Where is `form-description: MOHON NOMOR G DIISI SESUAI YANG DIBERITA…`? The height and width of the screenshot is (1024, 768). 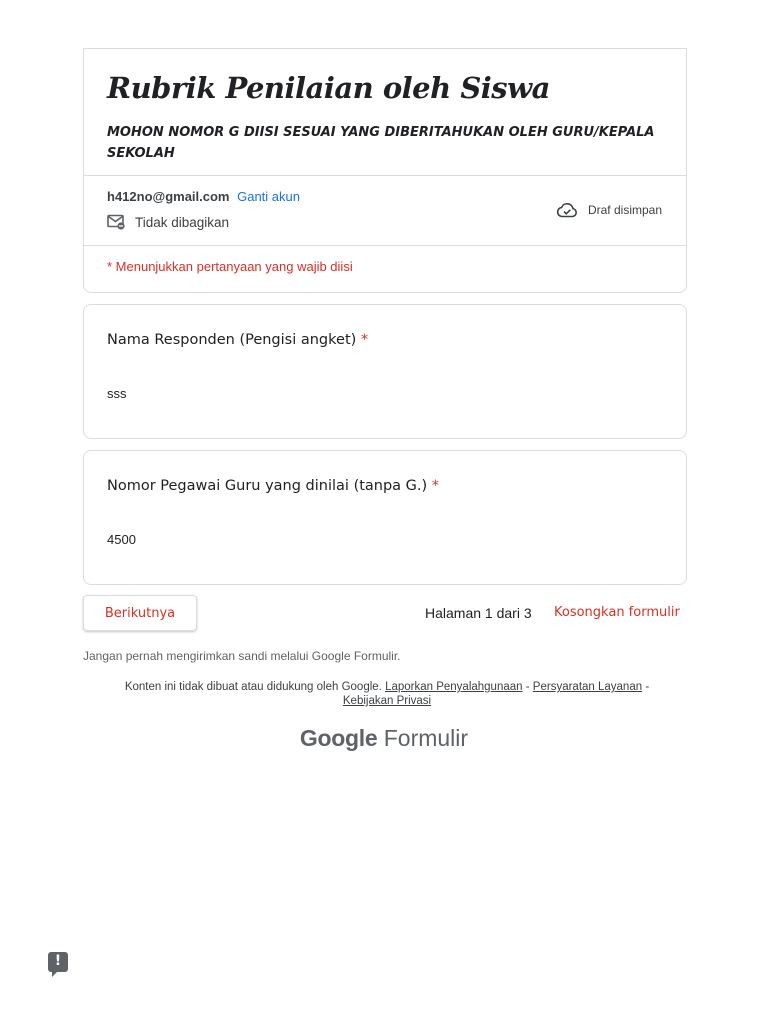
form-description: MOHON NOMOR G DIISI SESUAI YANG DIBERITA… is located at coordinates (381, 143).